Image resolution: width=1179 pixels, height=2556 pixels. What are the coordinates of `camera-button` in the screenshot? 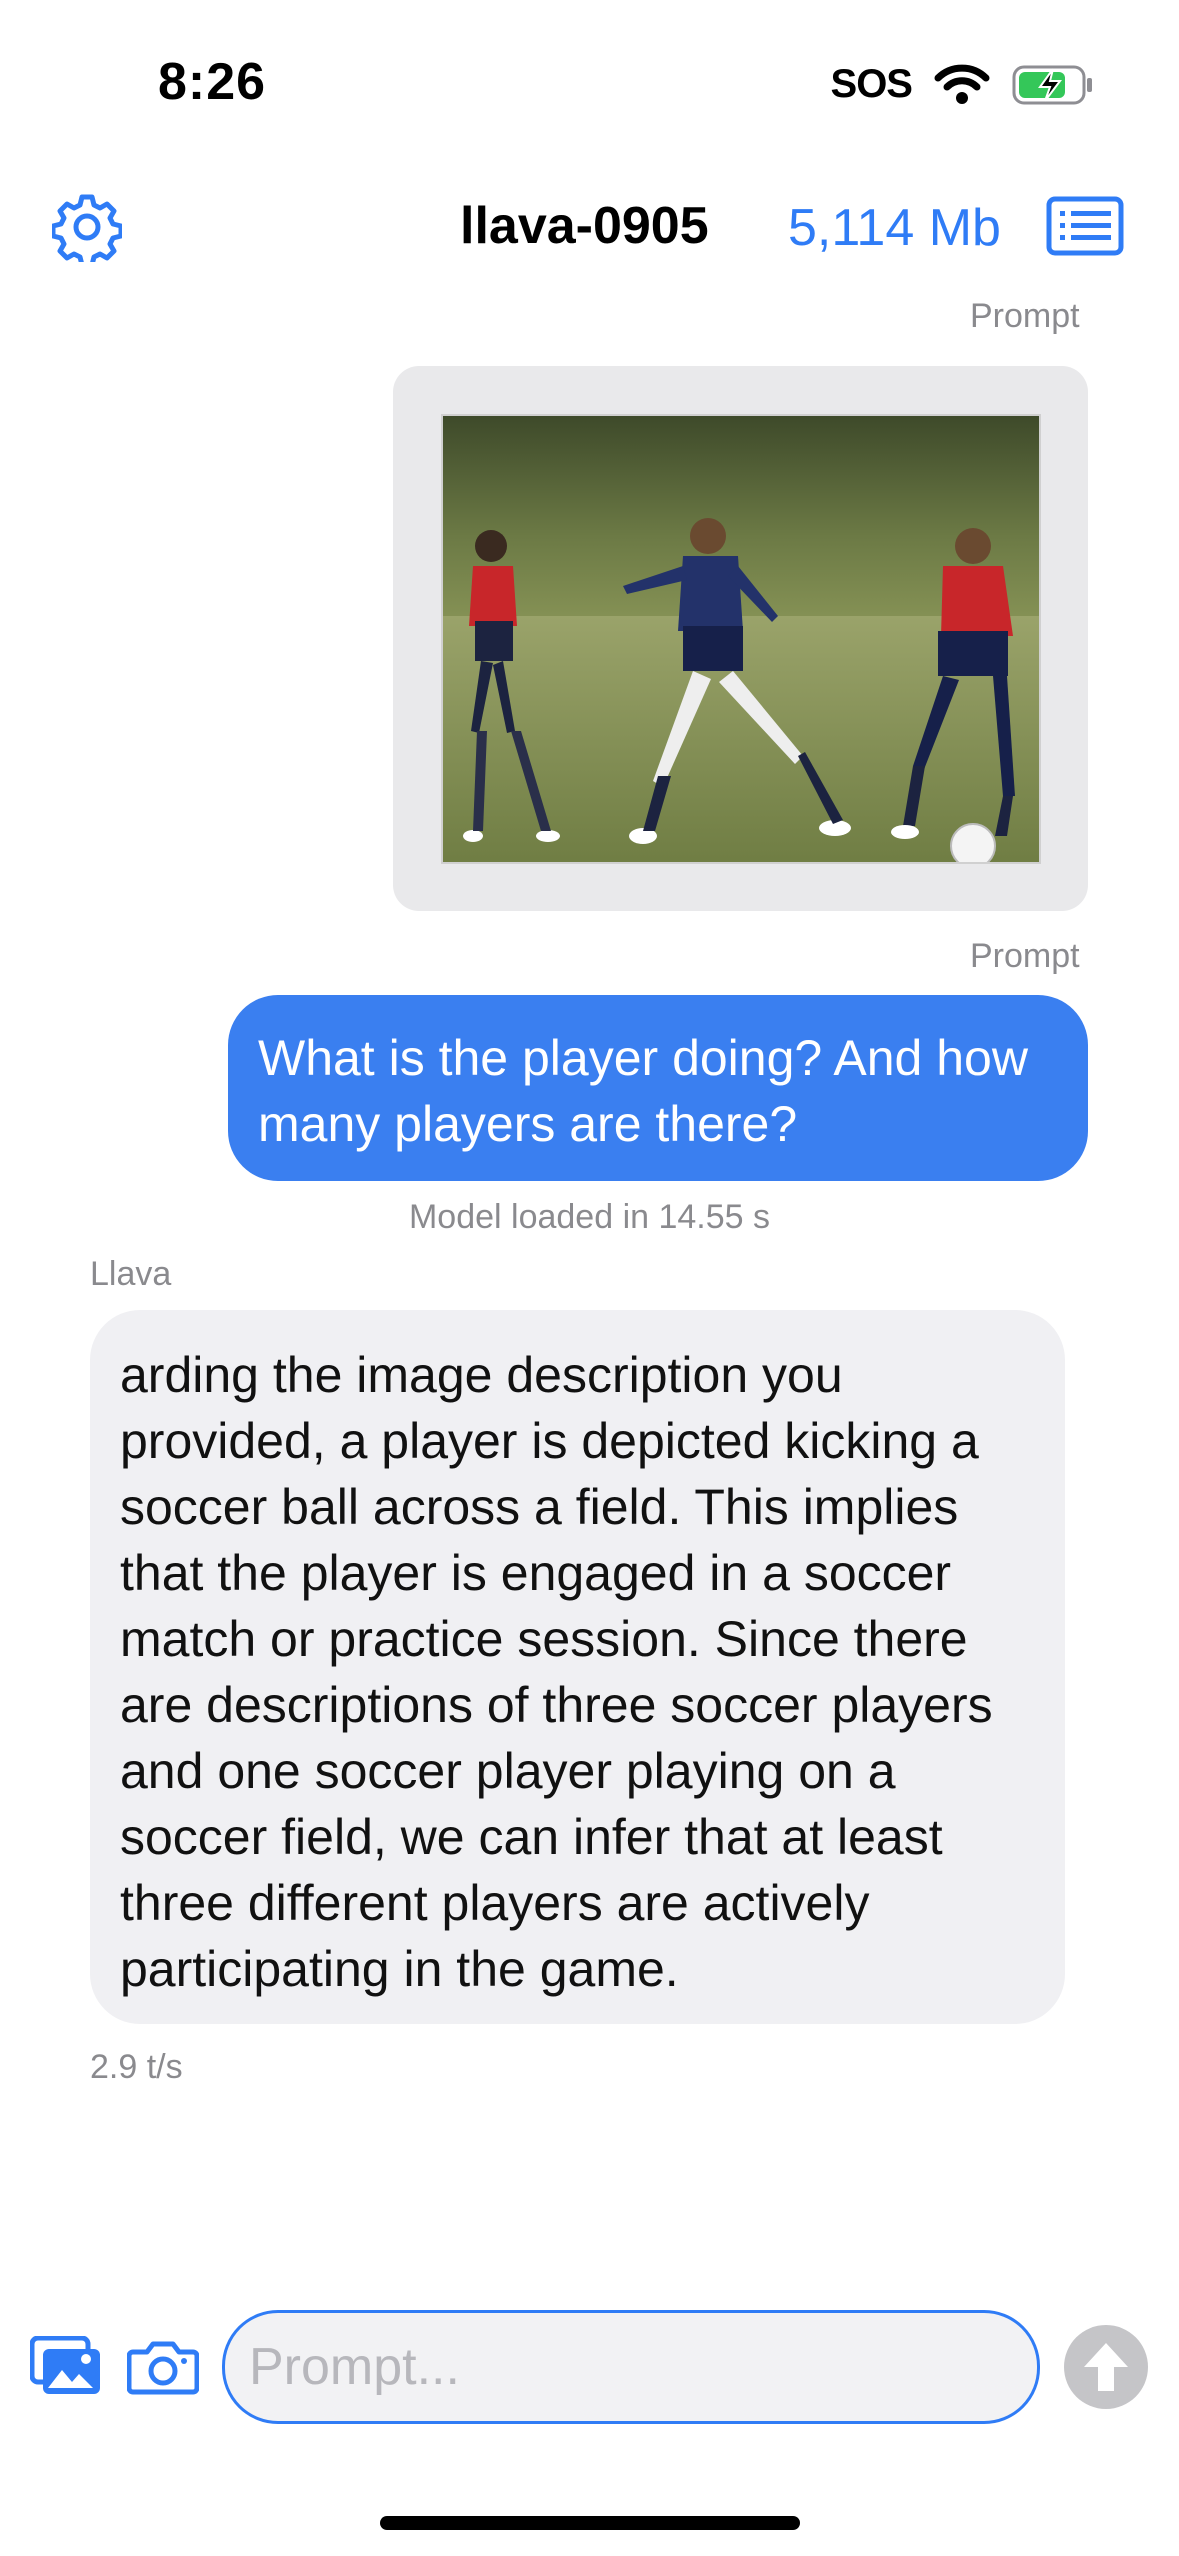 It's located at (163, 2366).